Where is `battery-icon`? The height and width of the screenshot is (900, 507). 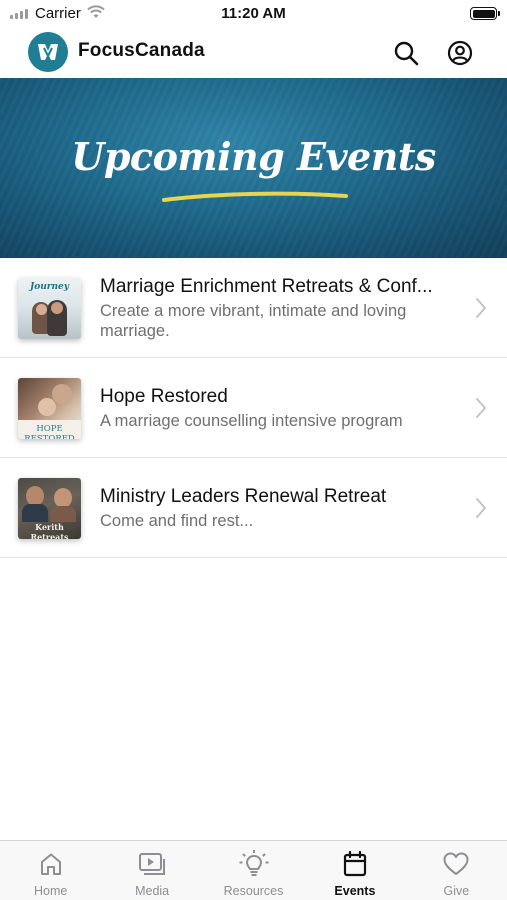
battery-icon is located at coordinates (485, 13).